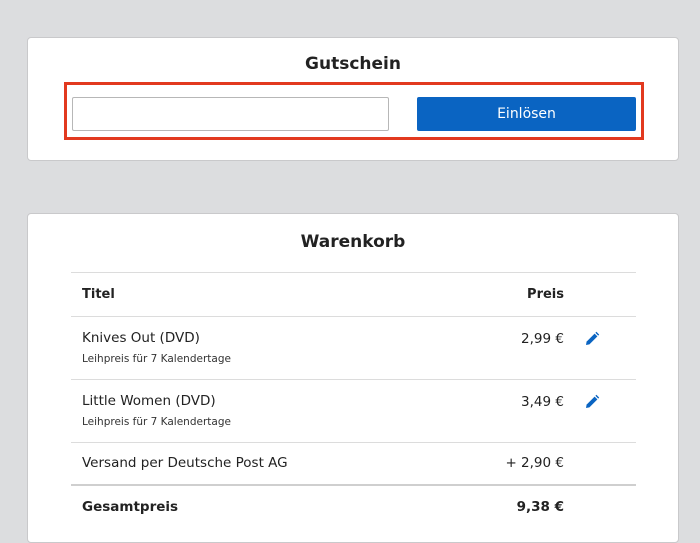 The height and width of the screenshot is (543, 700). Describe the element at coordinates (534, 463) in the screenshot. I see `shipping-price: + 2,90 €` at that location.